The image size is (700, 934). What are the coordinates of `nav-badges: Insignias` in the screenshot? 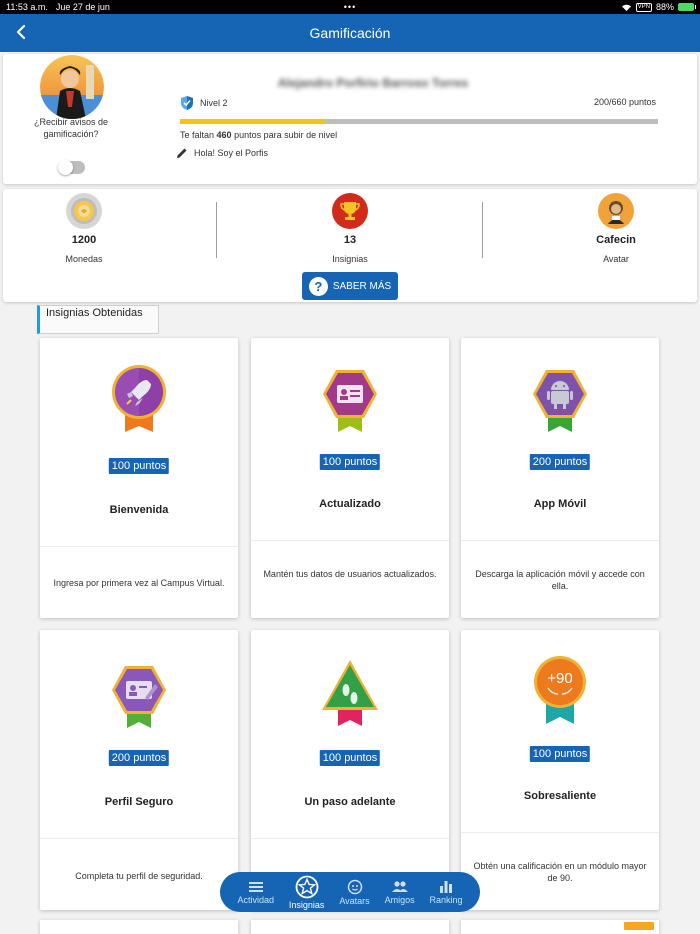 It's located at (306, 892).